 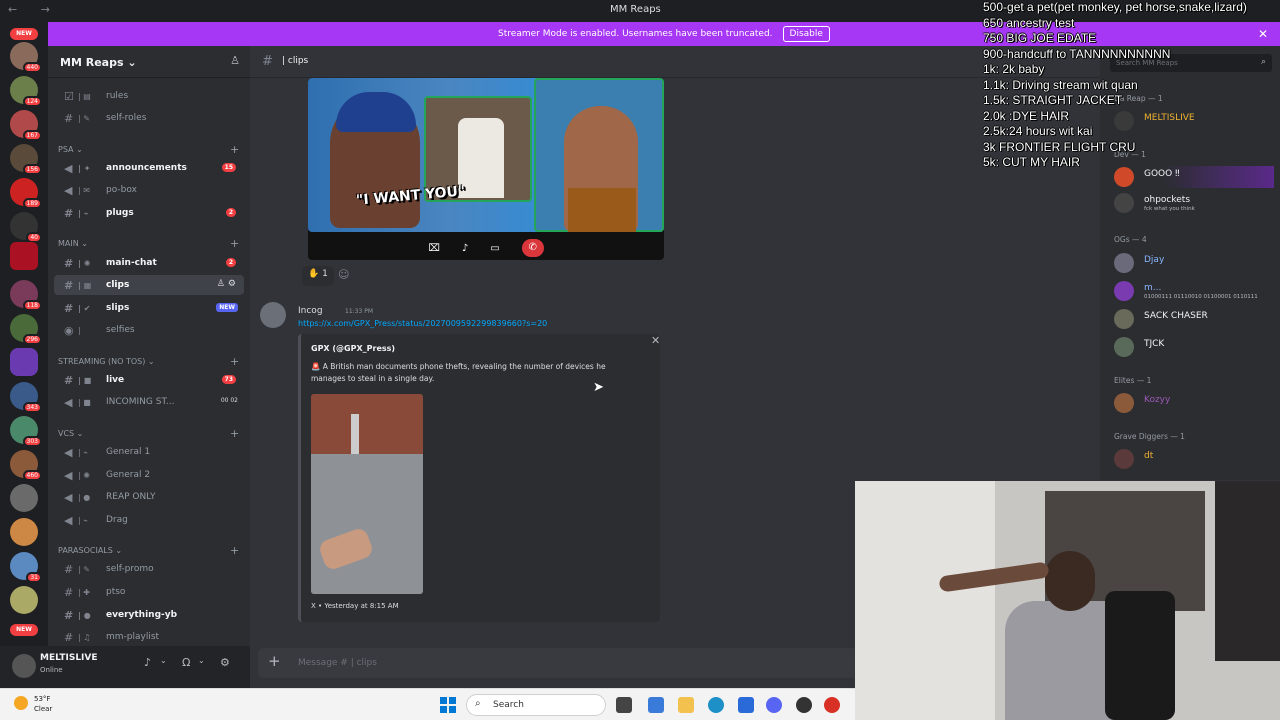 I want to click on member-item: Kozyy, so click(x=1194, y=403).